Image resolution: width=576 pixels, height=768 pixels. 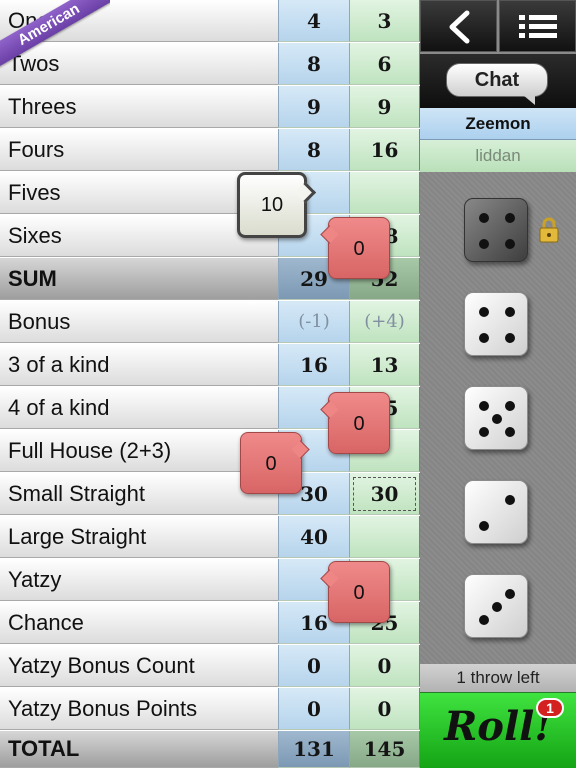 I want to click on row-label: 4 of a kind, so click(x=139, y=408).